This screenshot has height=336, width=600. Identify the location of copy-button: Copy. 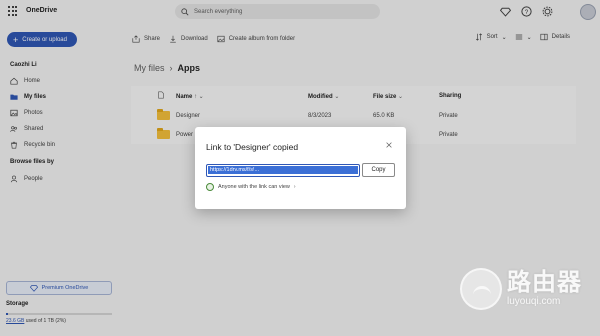
(378, 170).